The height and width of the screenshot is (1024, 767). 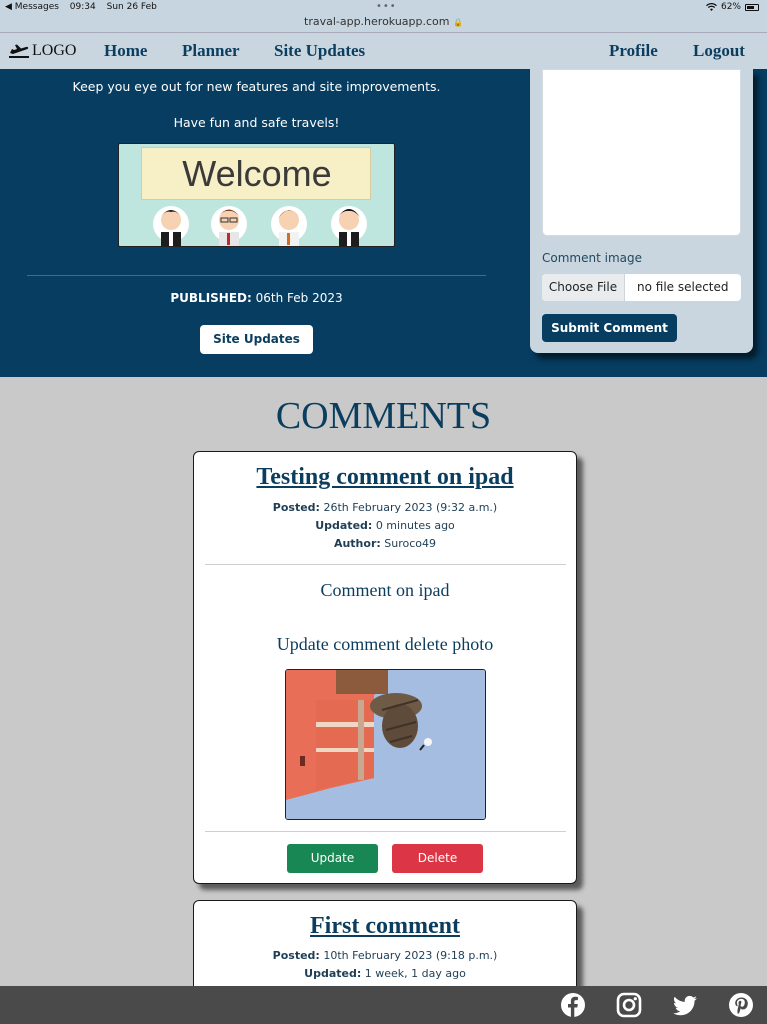 What do you see at coordinates (82, 7) in the screenshot?
I see `status-time: 09:34` at bounding box center [82, 7].